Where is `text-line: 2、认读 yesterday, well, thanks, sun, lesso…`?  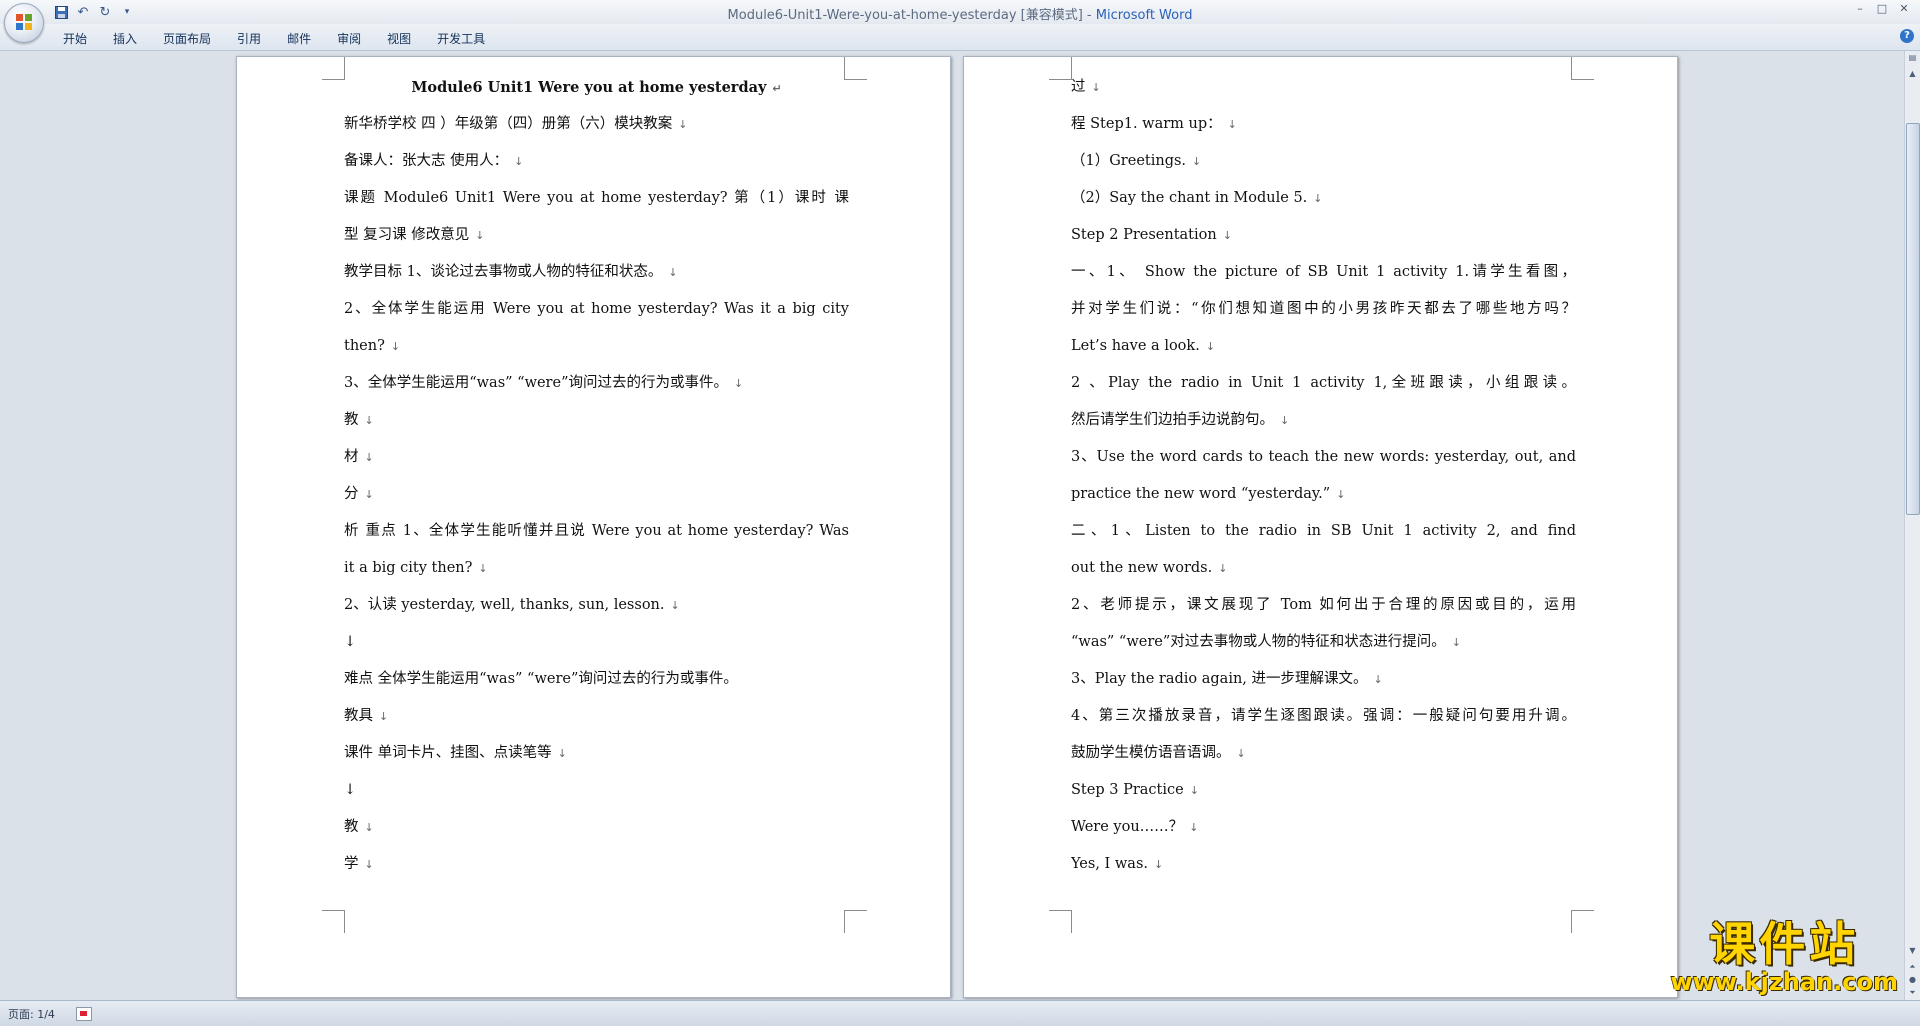 text-line: 2、认读 yesterday, well, thanks, sun, lesso… is located at coordinates (596, 605).